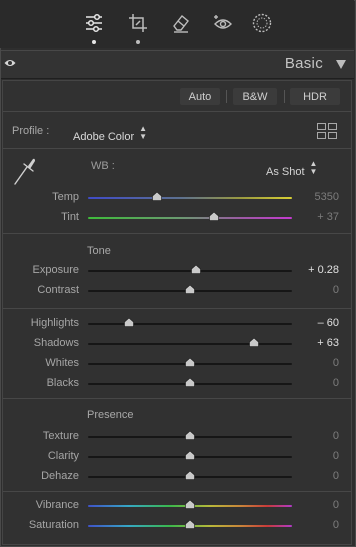  What do you see at coordinates (58, 290) in the screenshot?
I see `slider-label: Contrast` at bounding box center [58, 290].